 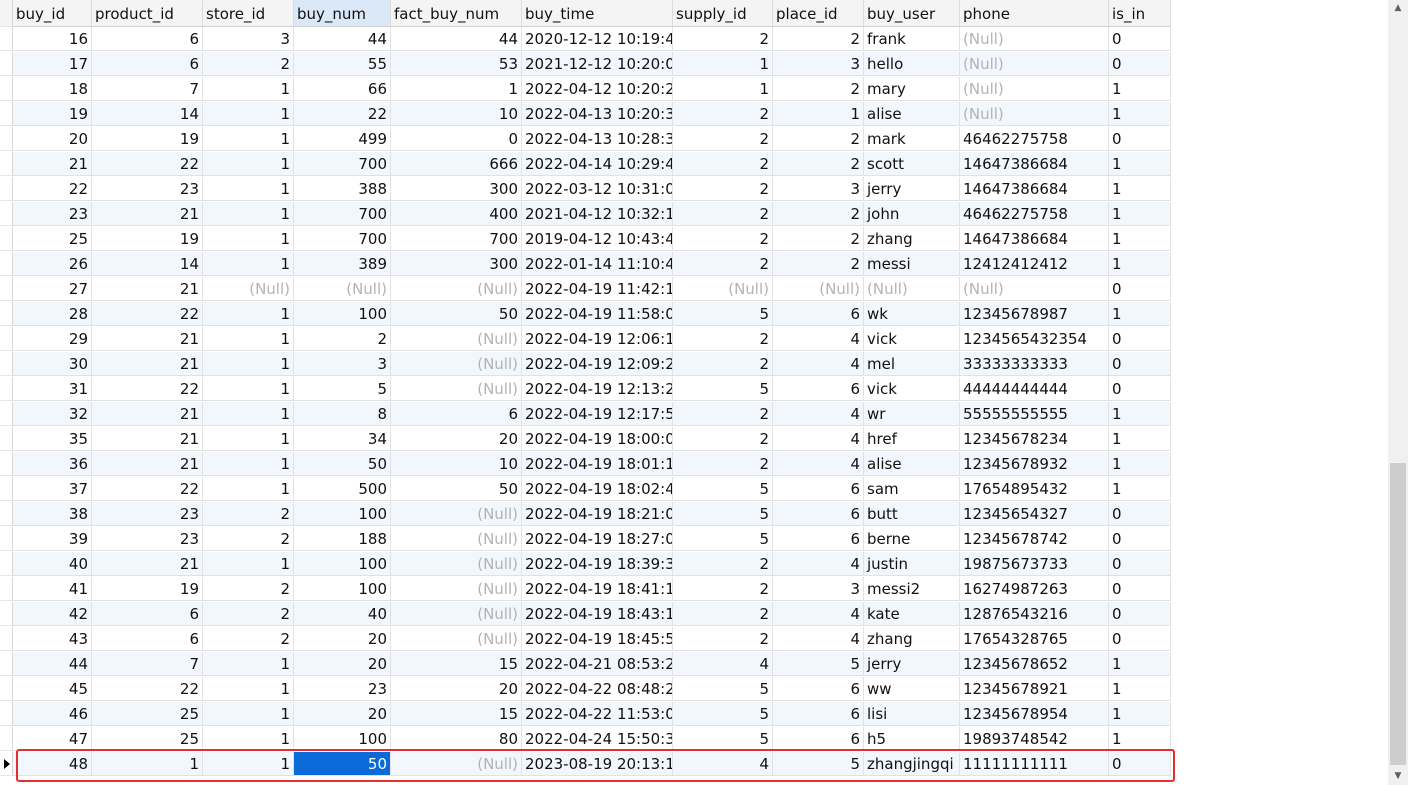 What do you see at coordinates (1034, 13) in the screenshot?
I see `column-header-phone: phone` at bounding box center [1034, 13].